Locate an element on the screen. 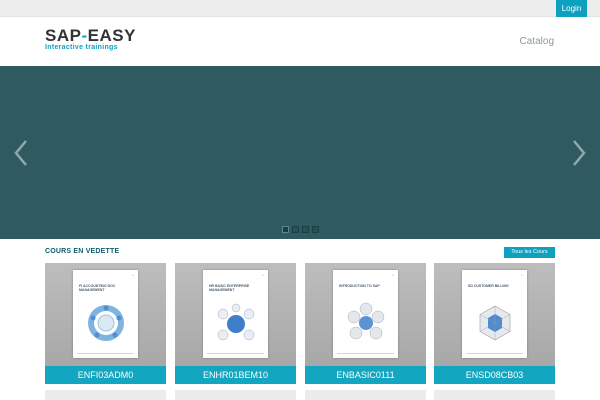  top-bar: Login is located at coordinates (300, 8).